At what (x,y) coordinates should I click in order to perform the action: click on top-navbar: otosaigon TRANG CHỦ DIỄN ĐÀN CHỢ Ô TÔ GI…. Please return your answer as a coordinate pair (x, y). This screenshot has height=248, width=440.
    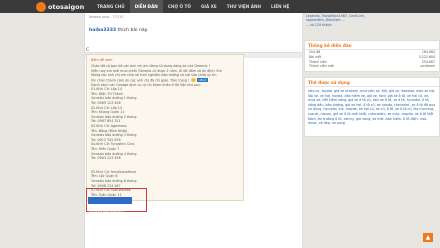
    Looking at the image, I should click on (220, 6).